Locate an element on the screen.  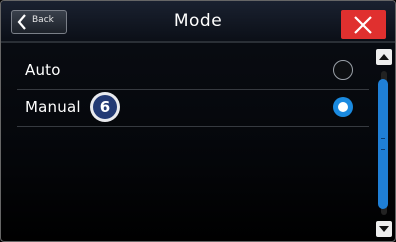
scroll-grip is located at coordinates (383, 144).